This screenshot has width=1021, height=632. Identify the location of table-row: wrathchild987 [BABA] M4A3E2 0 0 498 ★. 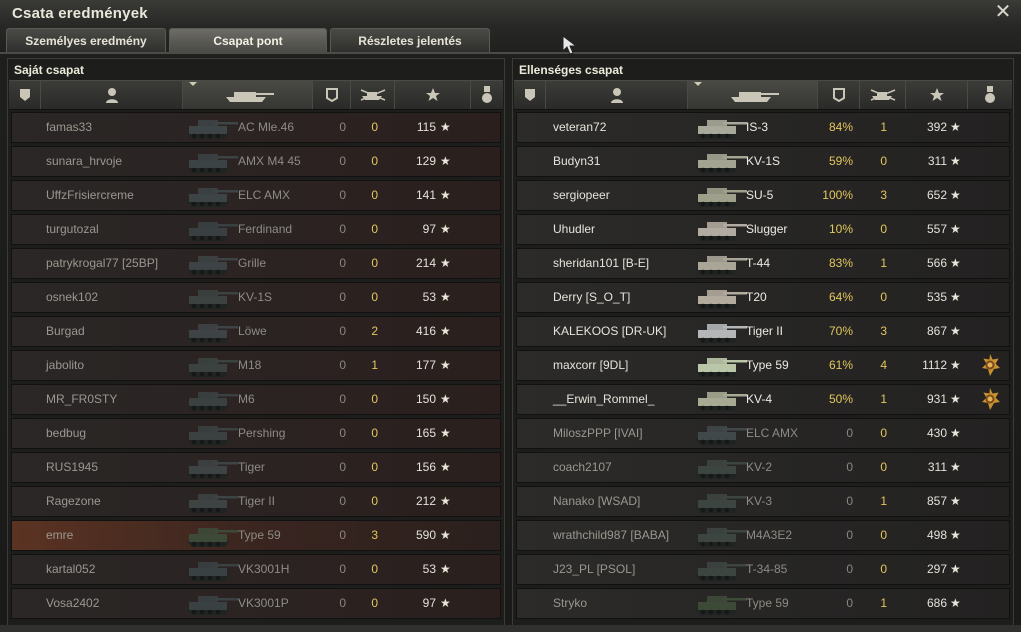
(763, 535).